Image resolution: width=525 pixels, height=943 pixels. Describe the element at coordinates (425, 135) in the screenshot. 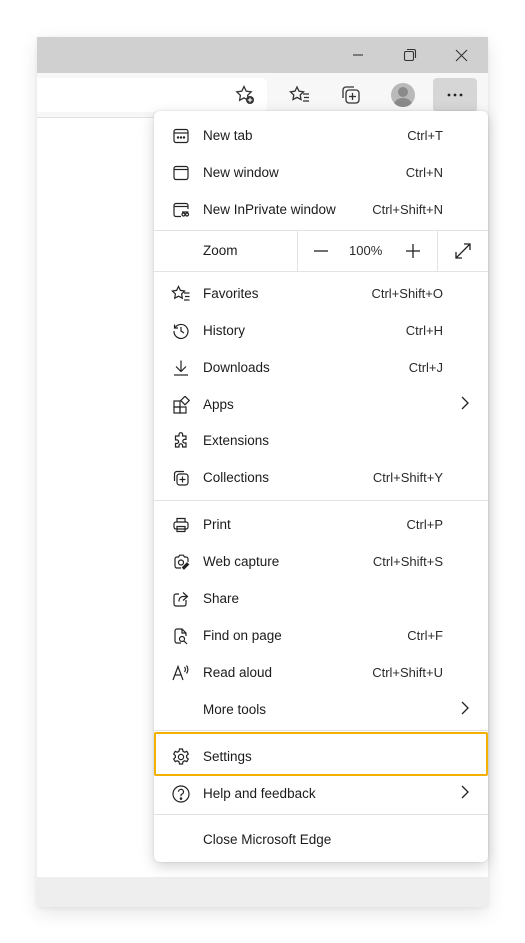

I see `menu-item-shortcut: Ctrl+T` at that location.